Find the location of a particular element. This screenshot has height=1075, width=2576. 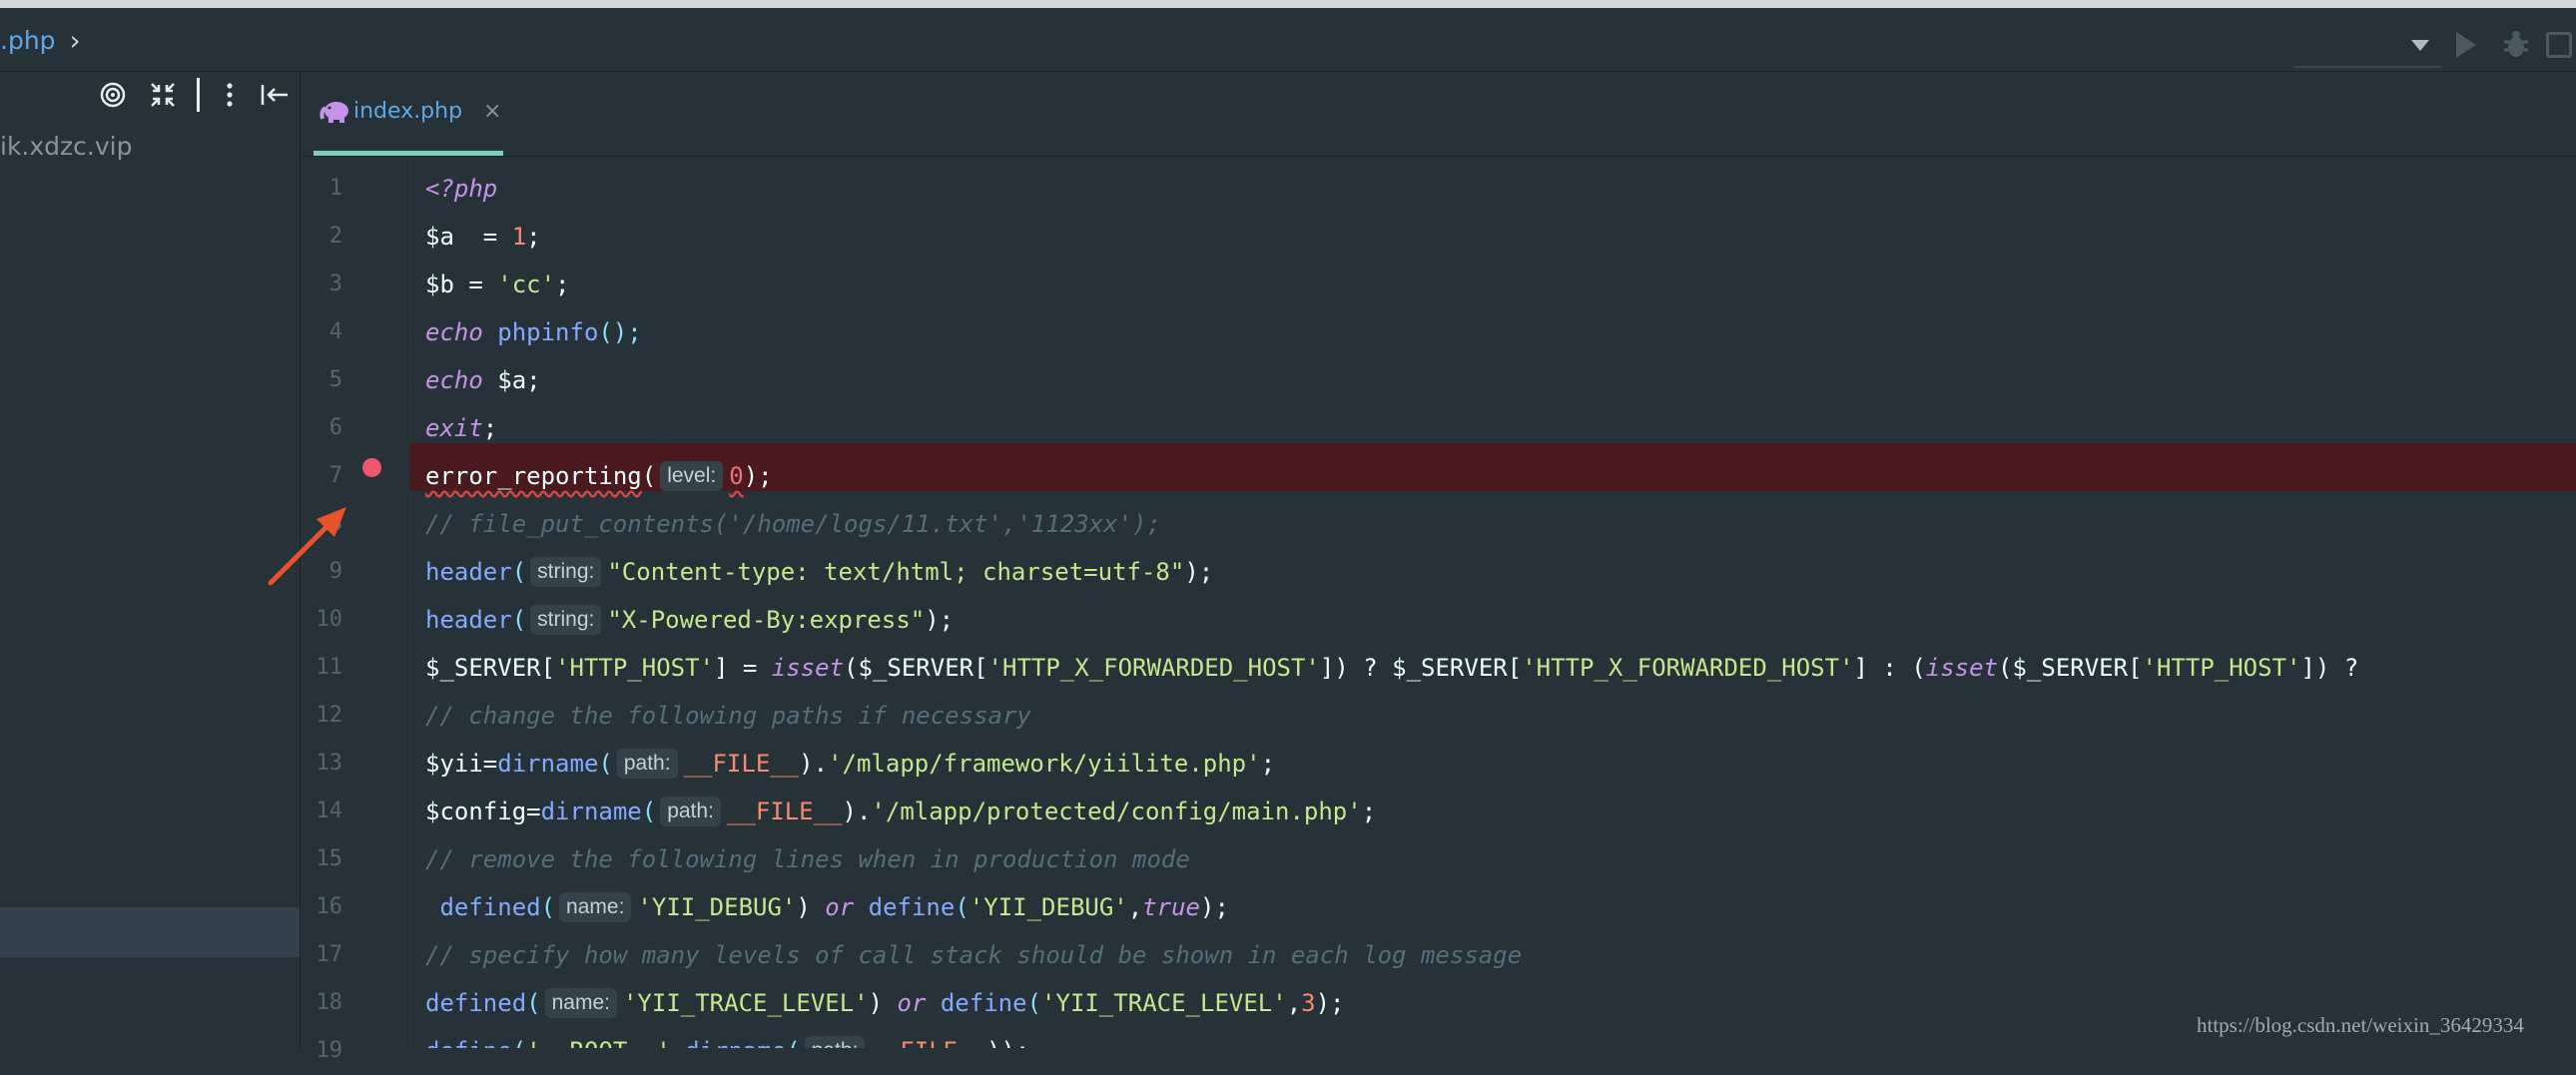

navigation-bar: .php › is located at coordinates (1288, 40).